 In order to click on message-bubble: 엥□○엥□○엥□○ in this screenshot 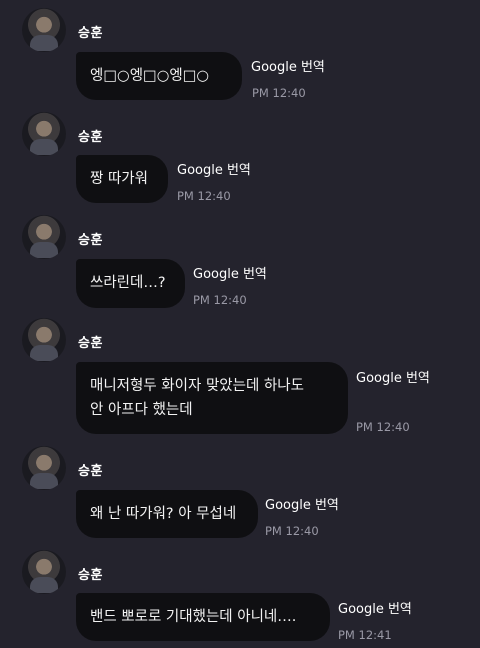, I will do `click(159, 76)`.